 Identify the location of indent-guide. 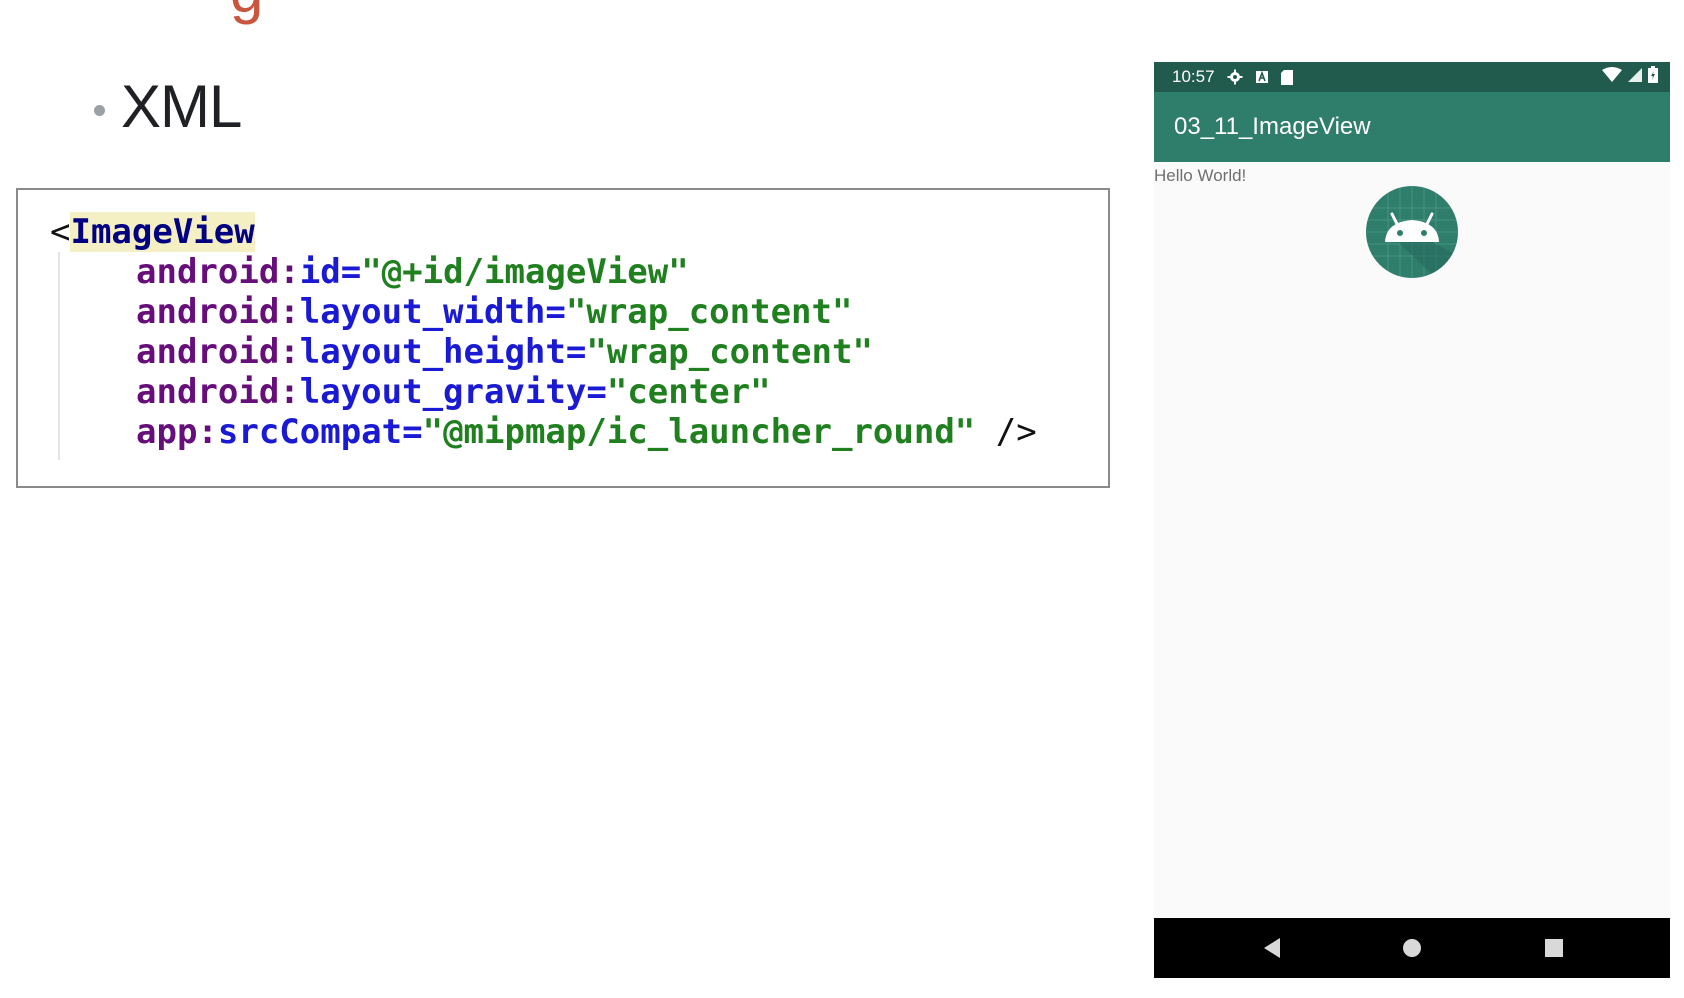
(59, 356).